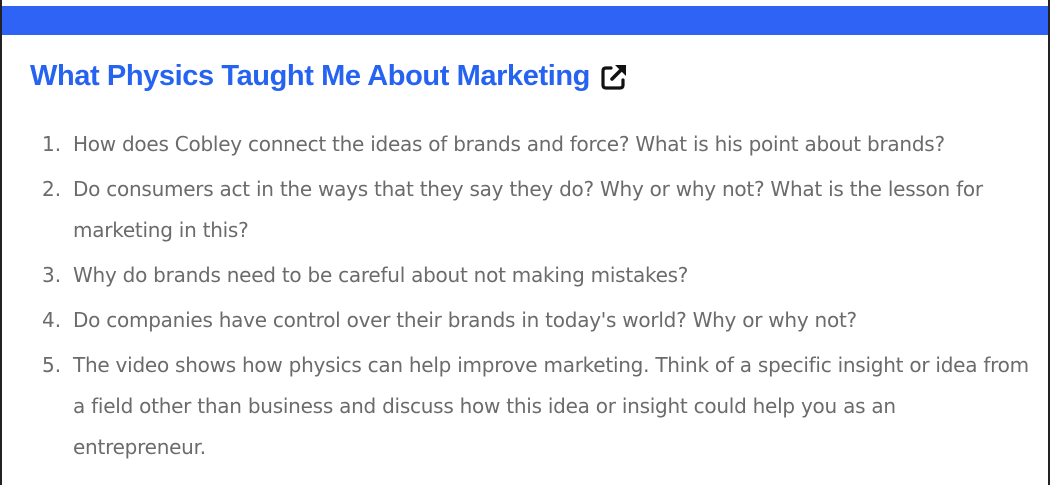 This screenshot has width=1050, height=485. I want to click on question-number: 4., so click(52, 320).